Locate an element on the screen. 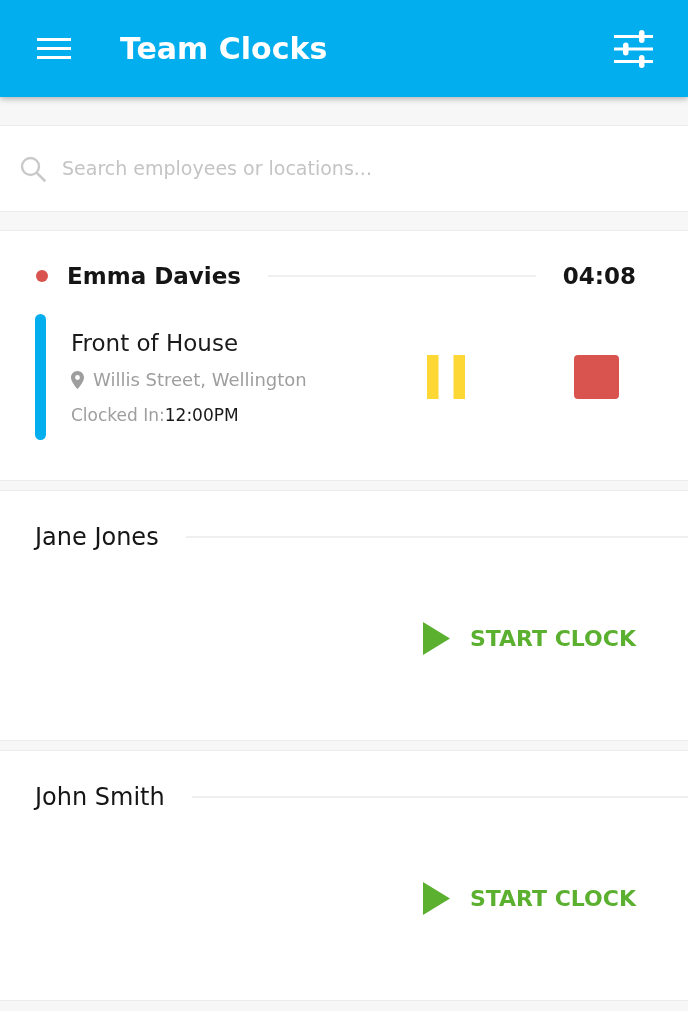  employee-name: John Smith is located at coordinates (100, 797).